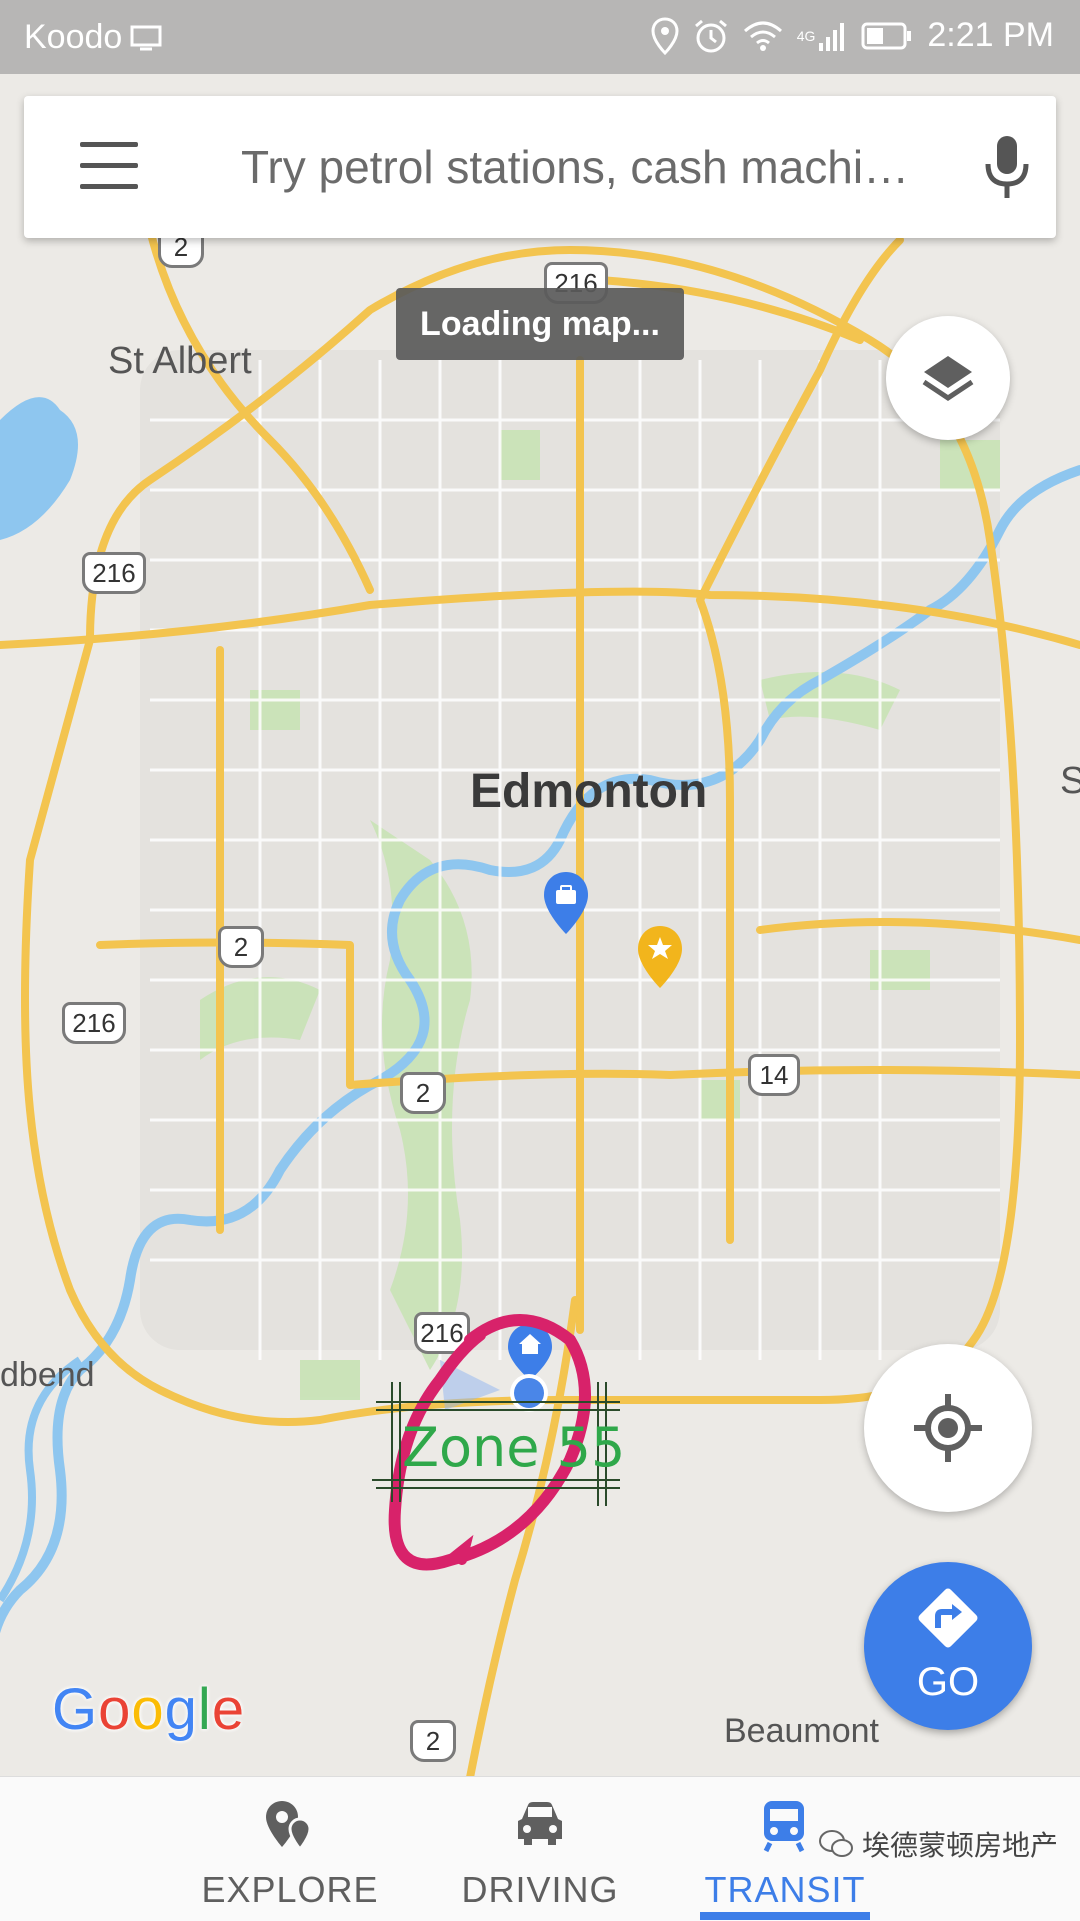  What do you see at coordinates (774, 1075) in the screenshot?
I see `highway-shield-14: 14` at bounding box center [774, 1075].